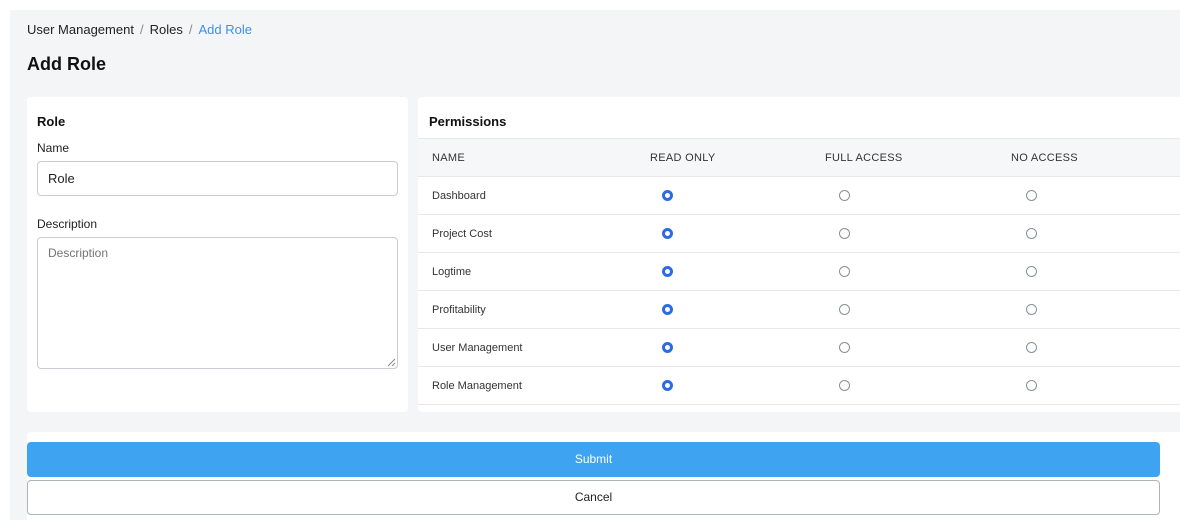  What do you see at coordinates (799, 309) in the screenshot?
I see `table-row: Profitability` at bounding box center [799, 309].